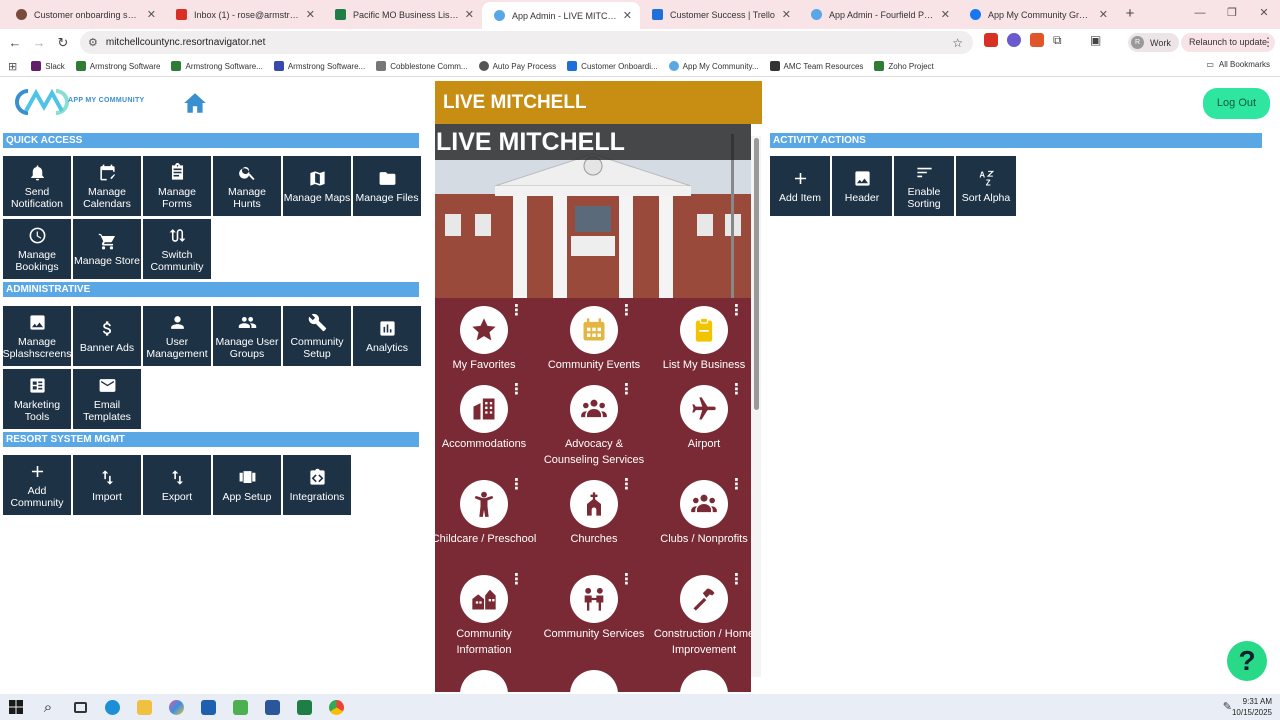 Image resolution: width=1280 pixels, height=720 pixels. I want to click on profile-button: R Work, so click(1153, 42).